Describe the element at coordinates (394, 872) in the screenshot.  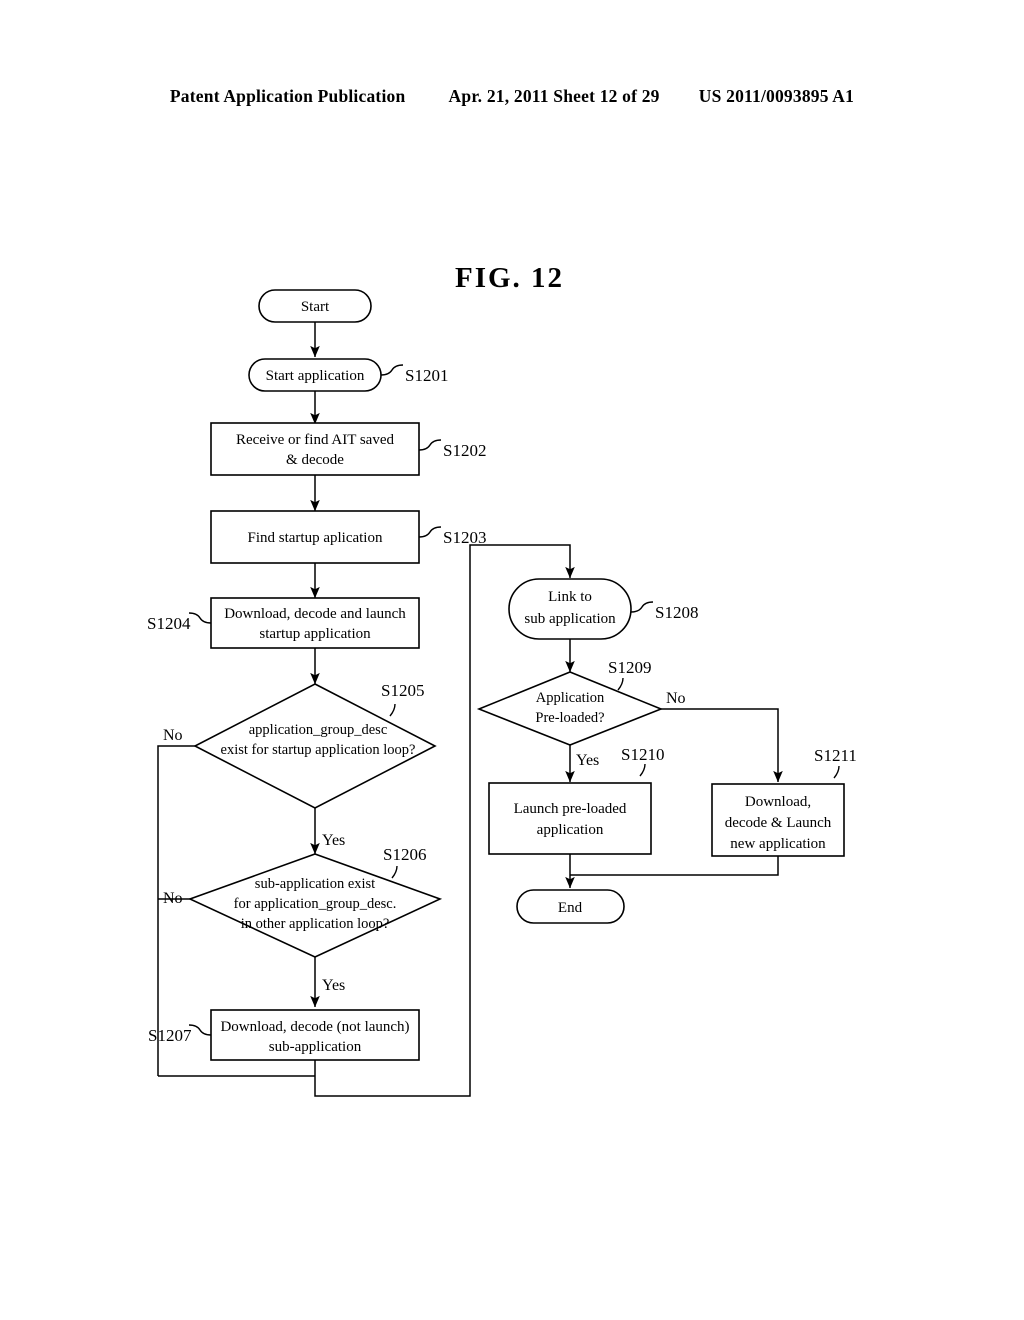
I see `leader-s1206` at that location.